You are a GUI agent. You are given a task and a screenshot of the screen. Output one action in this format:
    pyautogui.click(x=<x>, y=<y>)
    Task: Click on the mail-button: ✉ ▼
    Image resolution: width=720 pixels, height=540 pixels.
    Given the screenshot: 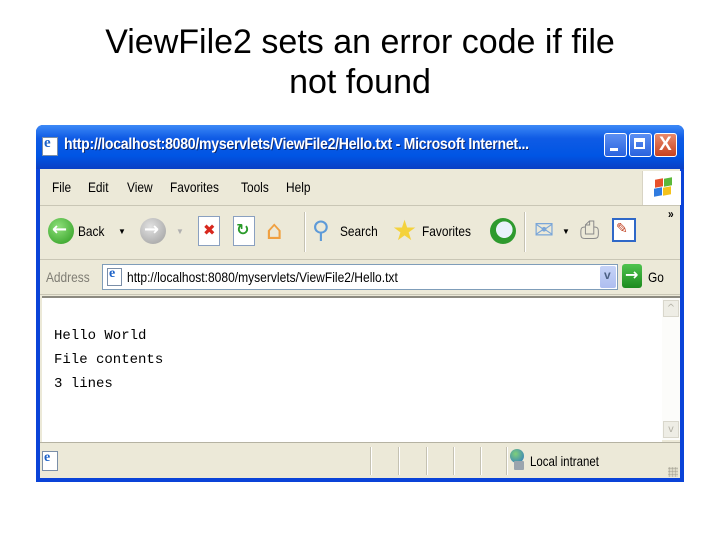 What is the action you would take?
    pyautogui.click(x=552, y=230)
    